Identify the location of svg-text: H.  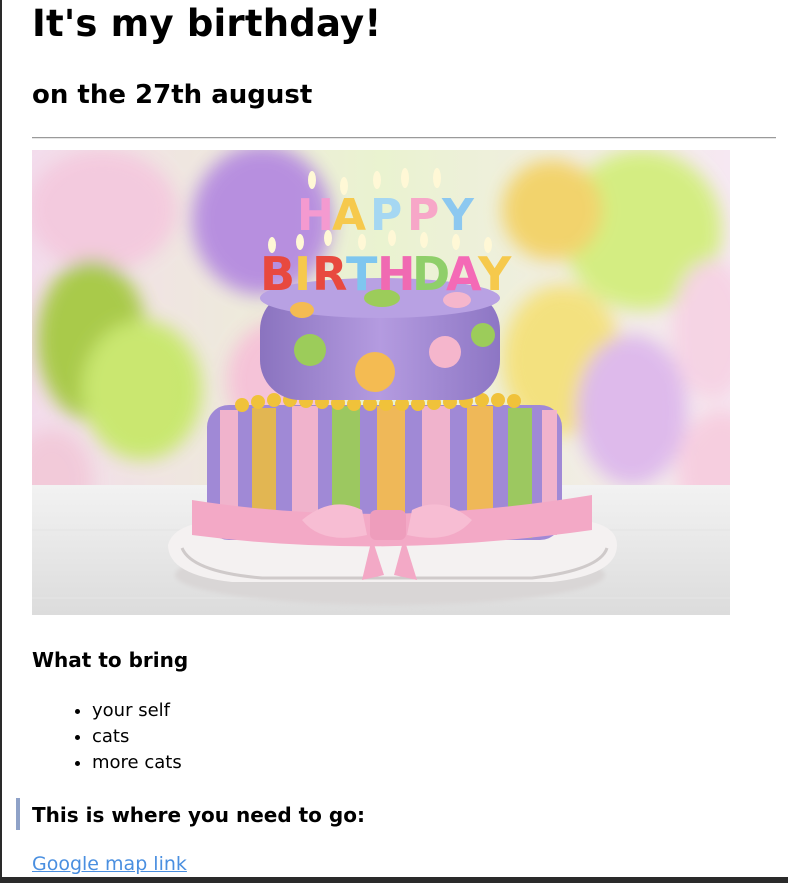
(396, 274).